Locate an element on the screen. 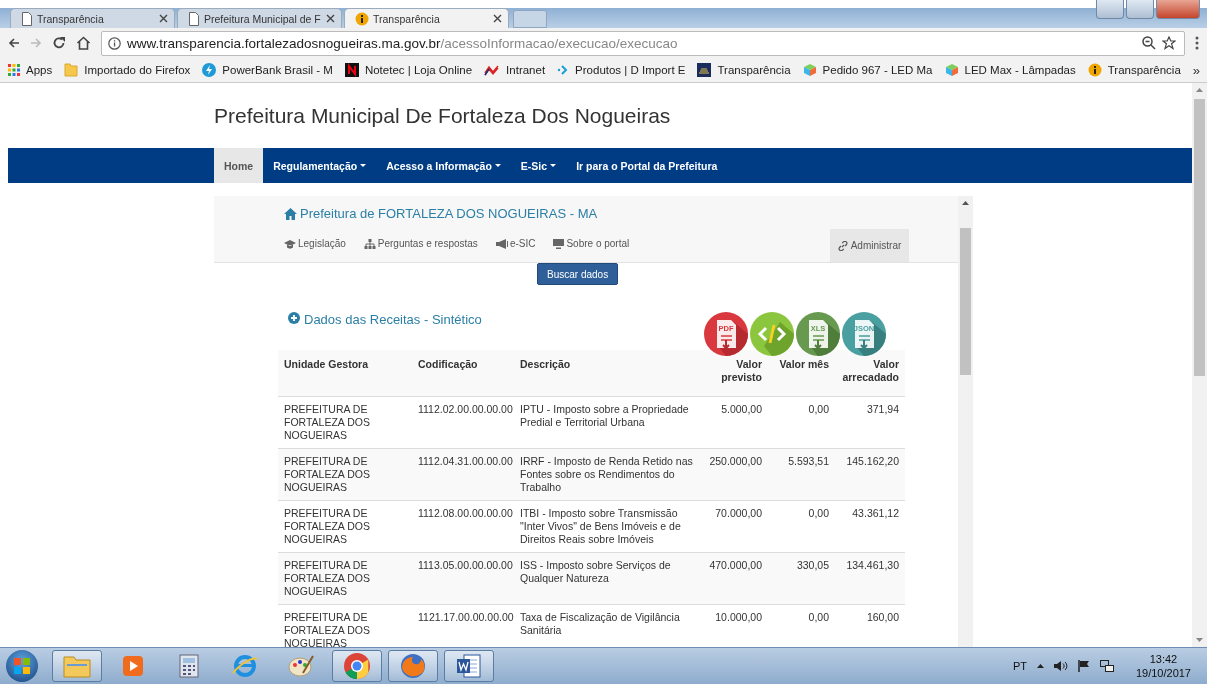 The width and height of the screenshot is (1207, 684). portal-link: Sobre o portal is located at coordinates (598, 243).